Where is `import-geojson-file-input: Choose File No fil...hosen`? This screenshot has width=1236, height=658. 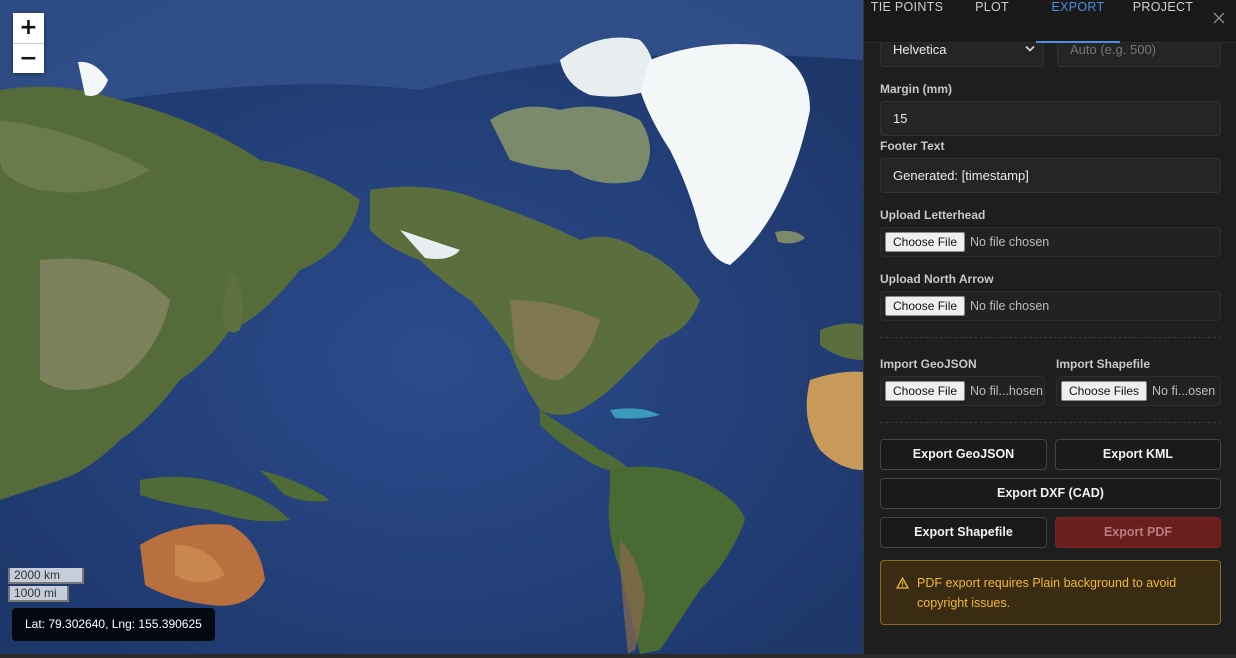 import-geojson-file-input: Choose File No fil...hosen is located at coordinates (962, 391).